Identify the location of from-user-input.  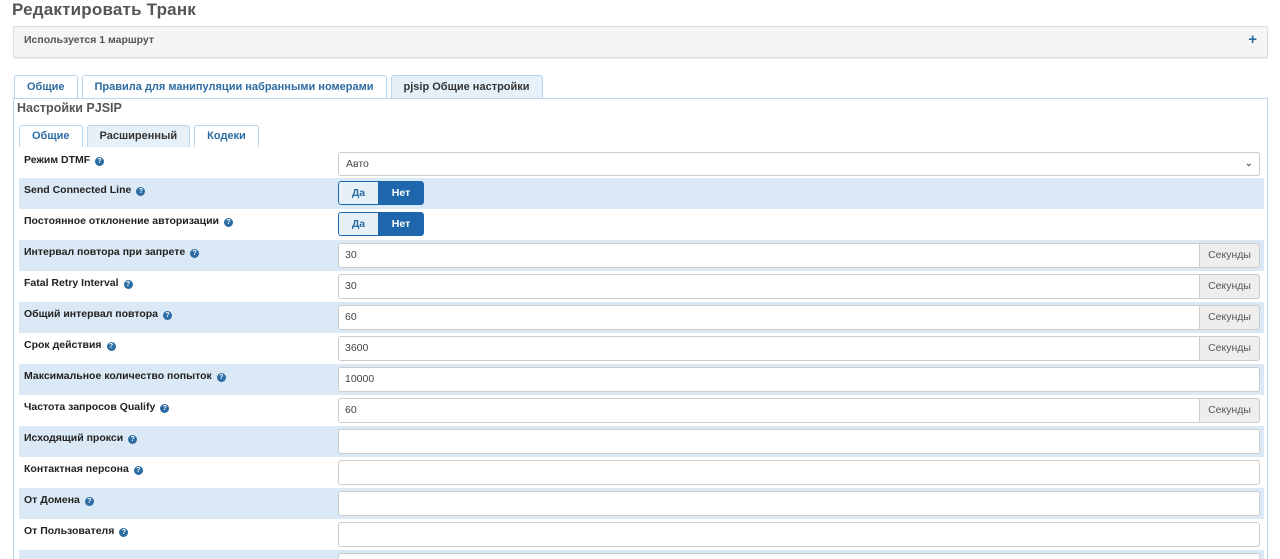
(799, 534).